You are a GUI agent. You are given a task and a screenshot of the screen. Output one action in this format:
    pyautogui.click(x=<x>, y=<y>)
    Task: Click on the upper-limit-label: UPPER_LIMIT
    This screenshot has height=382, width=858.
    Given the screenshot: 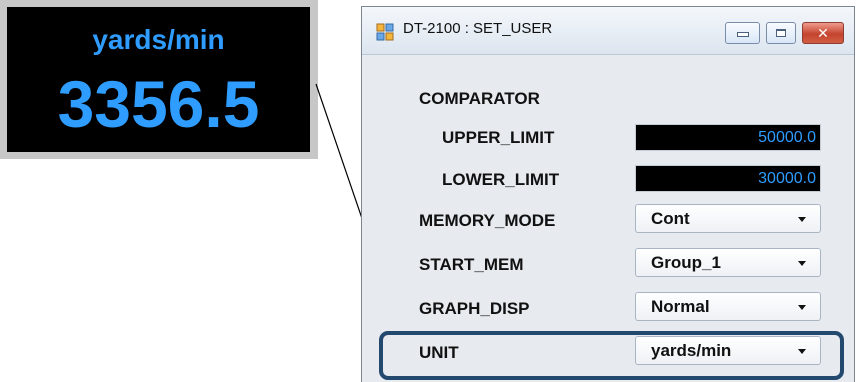 What is the action you would take?
    pyautogui.click(x=498, y=137)
    